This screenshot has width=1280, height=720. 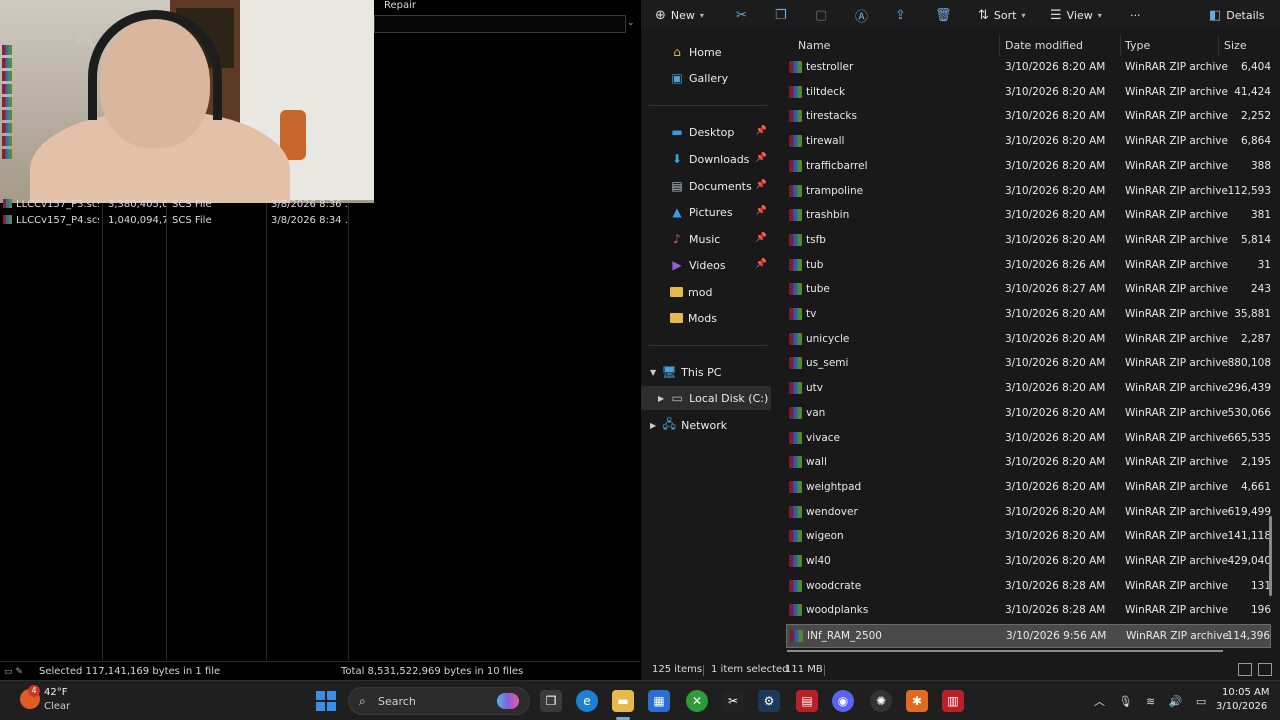 I want to click on clock-date: 3/10/2026, so click(x=1241, y=706).